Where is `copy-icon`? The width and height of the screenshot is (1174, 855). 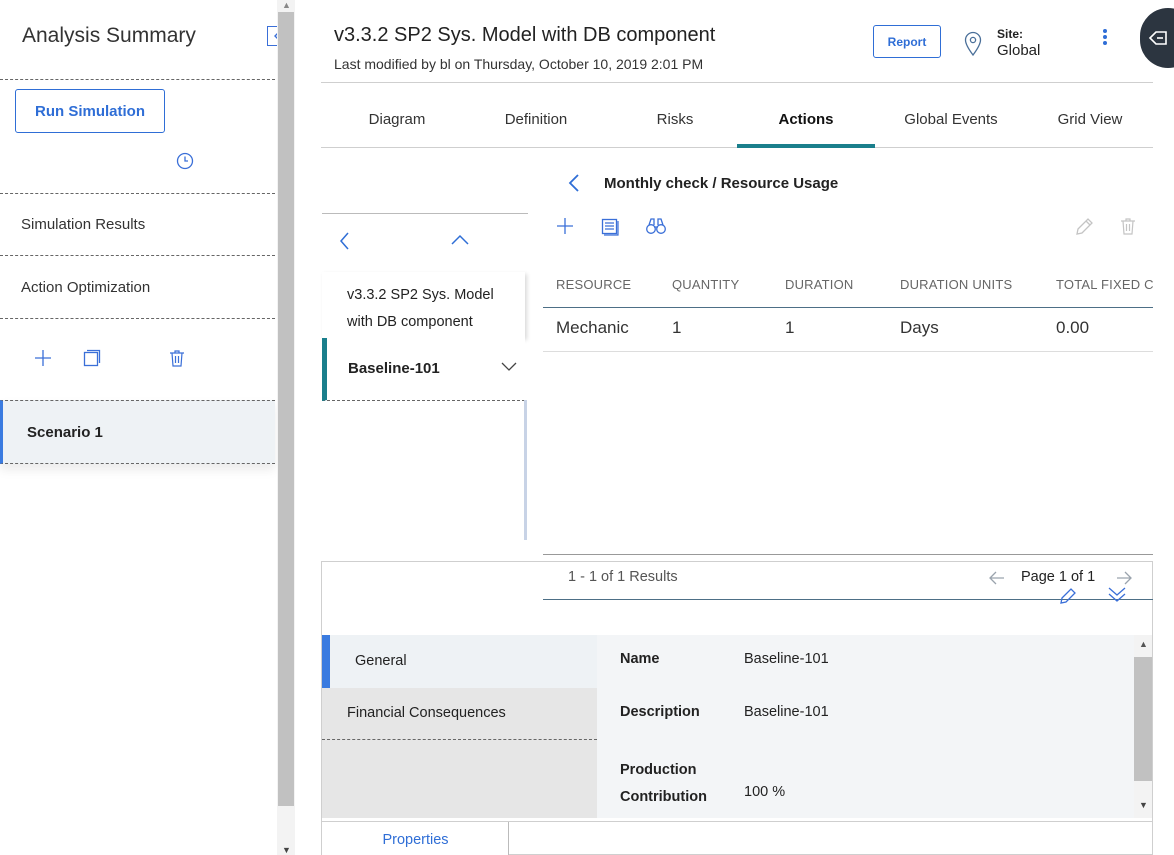 copy-icon is located at coordinates (92, 358).